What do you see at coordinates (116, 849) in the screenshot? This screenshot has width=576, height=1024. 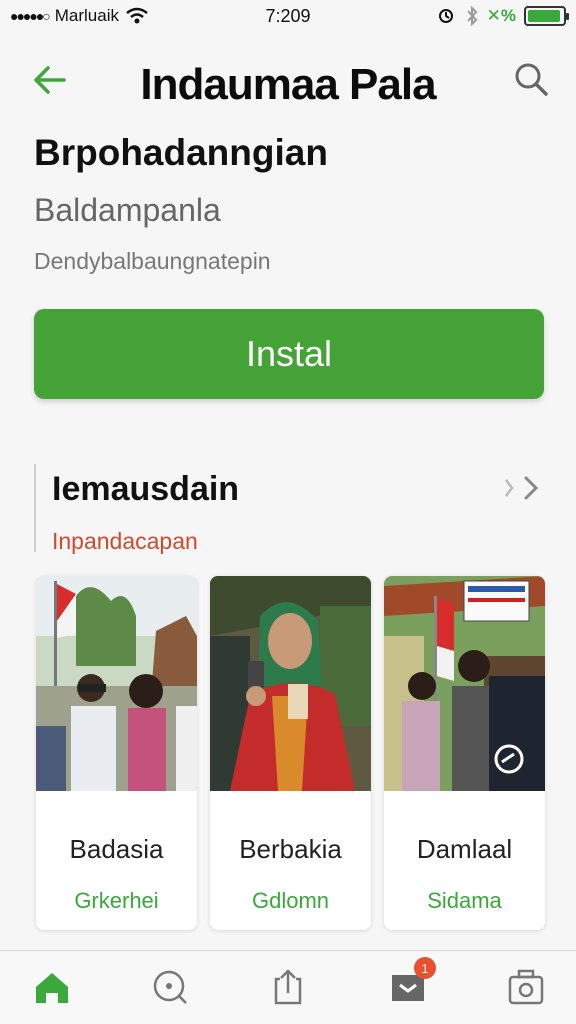 I see `card-title: Badasia` at bounding box center [116, 849].